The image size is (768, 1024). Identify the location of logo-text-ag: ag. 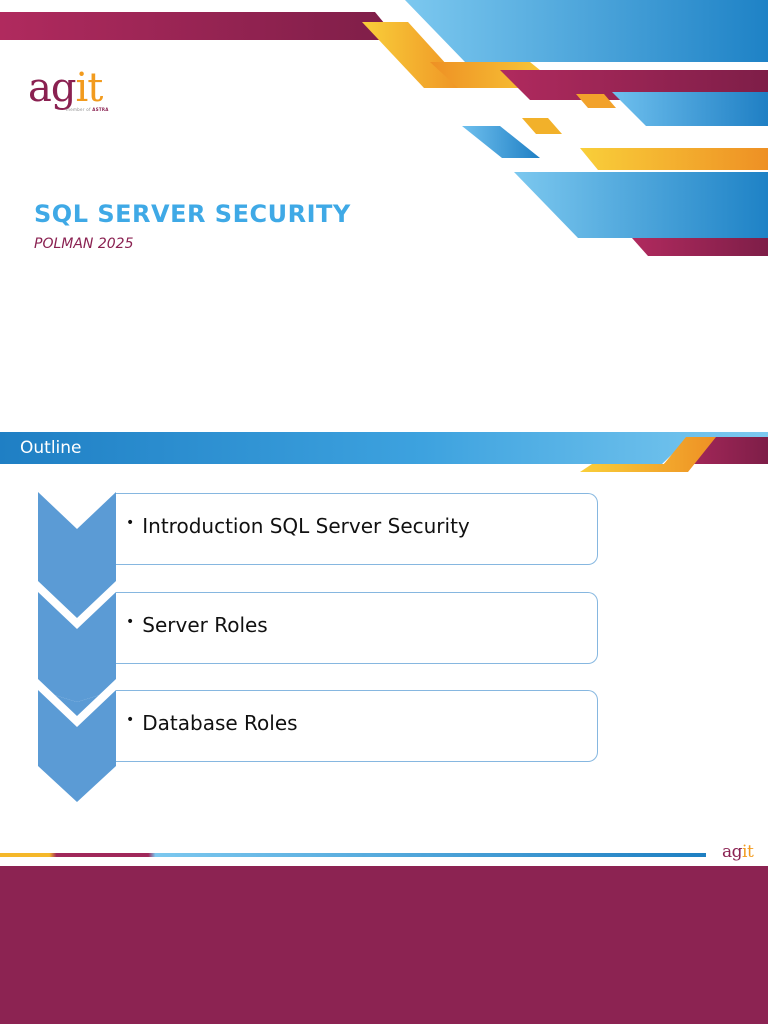
(52, 88).